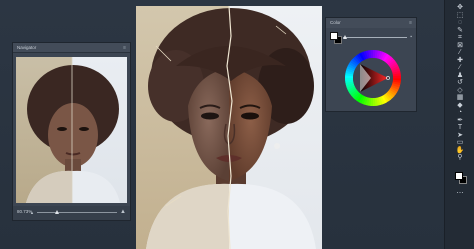  I want to click on color-panel-title: Color, so click(335, 22).